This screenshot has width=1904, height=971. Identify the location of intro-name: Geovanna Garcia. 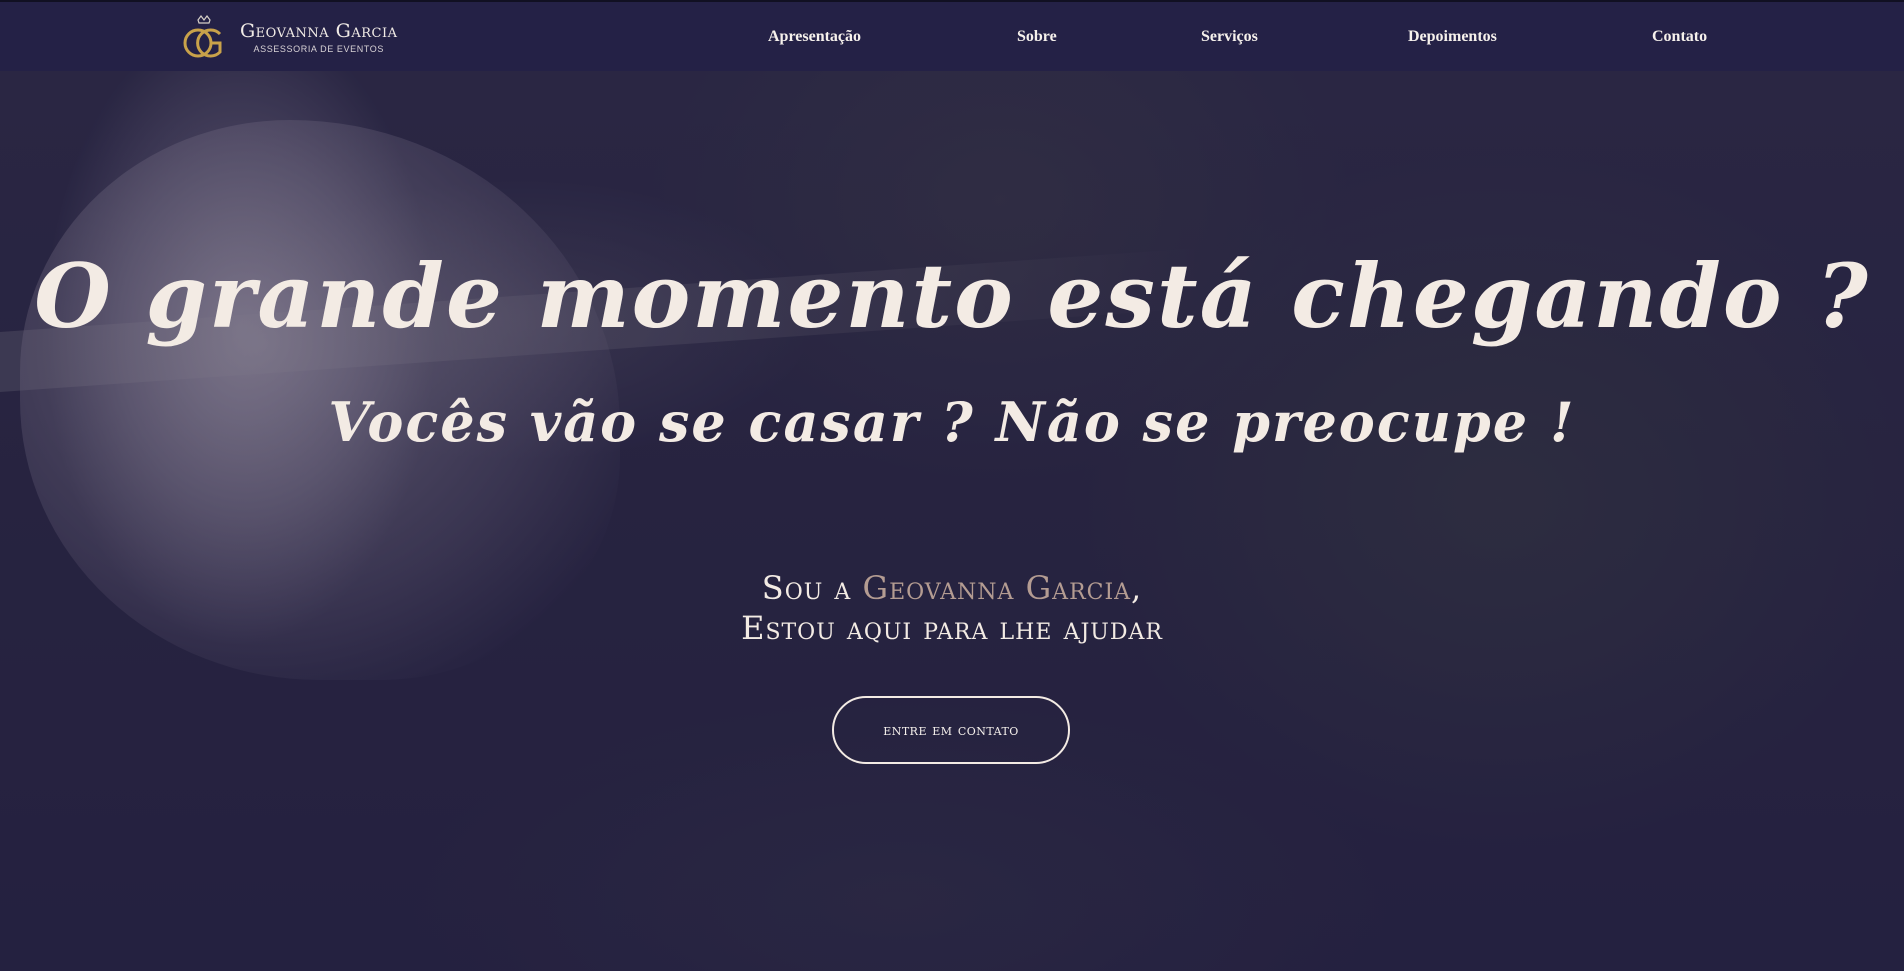
(997, 588).